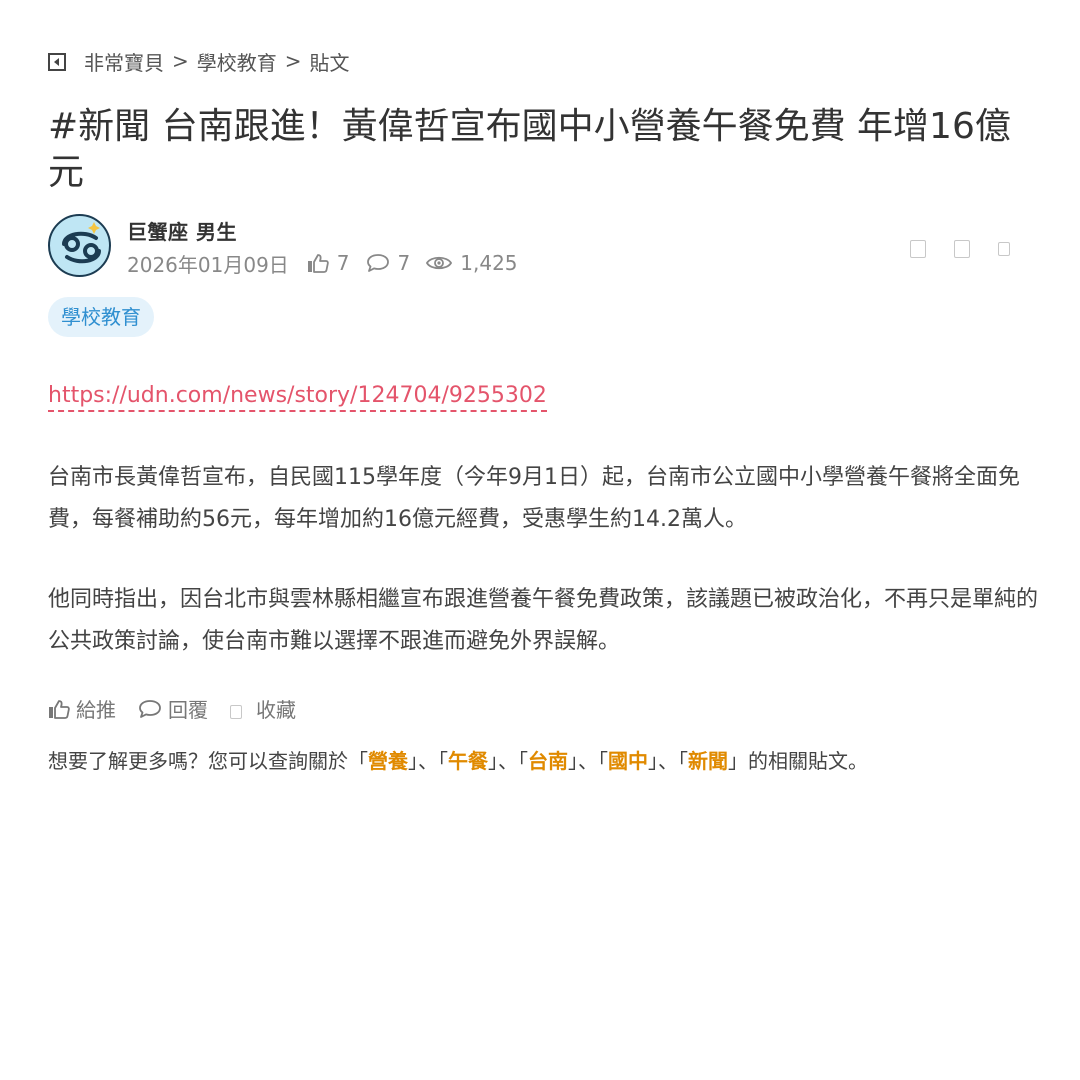 This screenshot has height=1080, width=1080. I want to click on back-square-icon, so click(57, 61).